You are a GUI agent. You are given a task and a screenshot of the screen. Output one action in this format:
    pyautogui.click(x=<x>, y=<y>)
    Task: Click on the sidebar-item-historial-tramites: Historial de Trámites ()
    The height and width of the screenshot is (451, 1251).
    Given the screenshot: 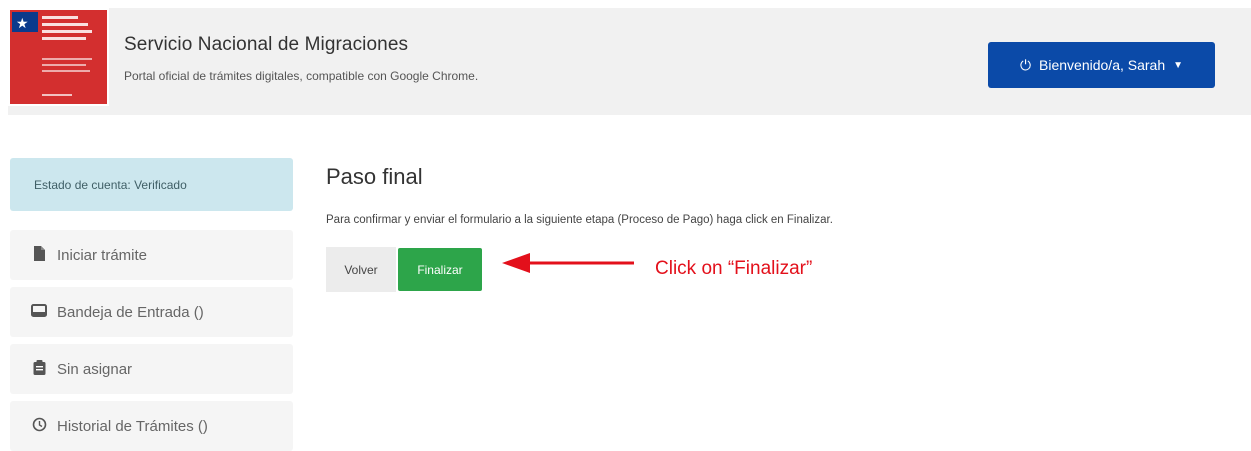 What is the action you would take?
    pyautogui.click(x=151, y=426)
    